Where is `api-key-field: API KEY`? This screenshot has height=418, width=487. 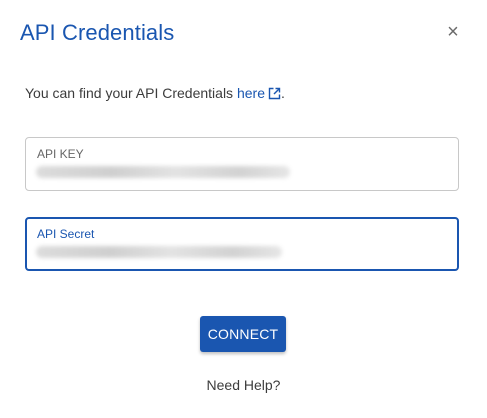
api-key-field: API KEY is located at coordinates (242, 164).